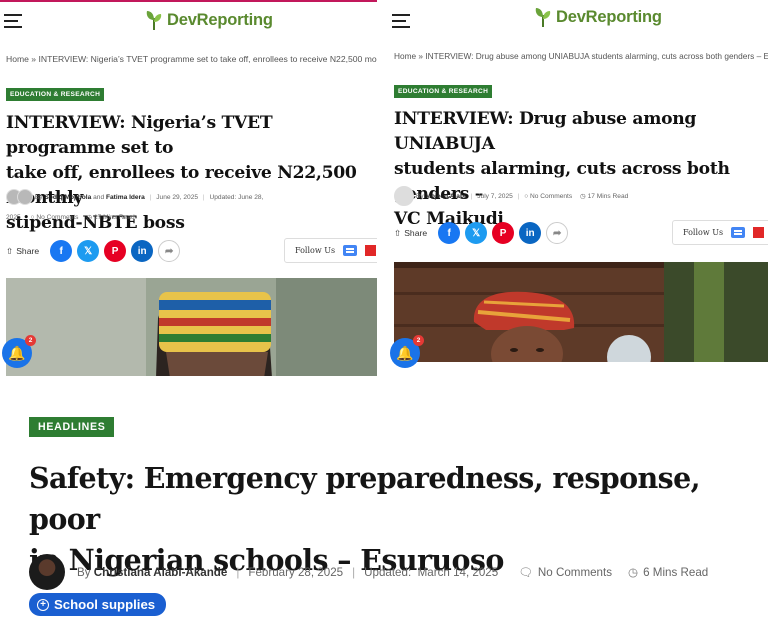 The width and height of the screenshot is (768, 623). What do you see at coordinates (177, 197) in the screenshot?
I see `publish-date: June 29, 2025` at bounding box center [177, 197].